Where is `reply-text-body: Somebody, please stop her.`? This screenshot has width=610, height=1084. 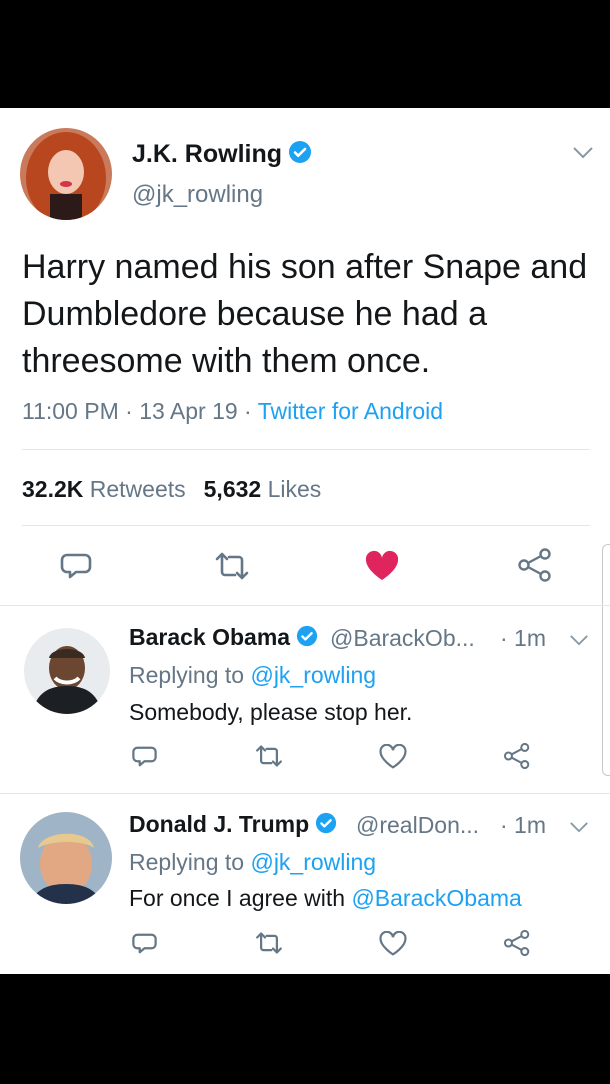
reply-text-body: Somebody, please stop her. is located at coordinates (271, 712).